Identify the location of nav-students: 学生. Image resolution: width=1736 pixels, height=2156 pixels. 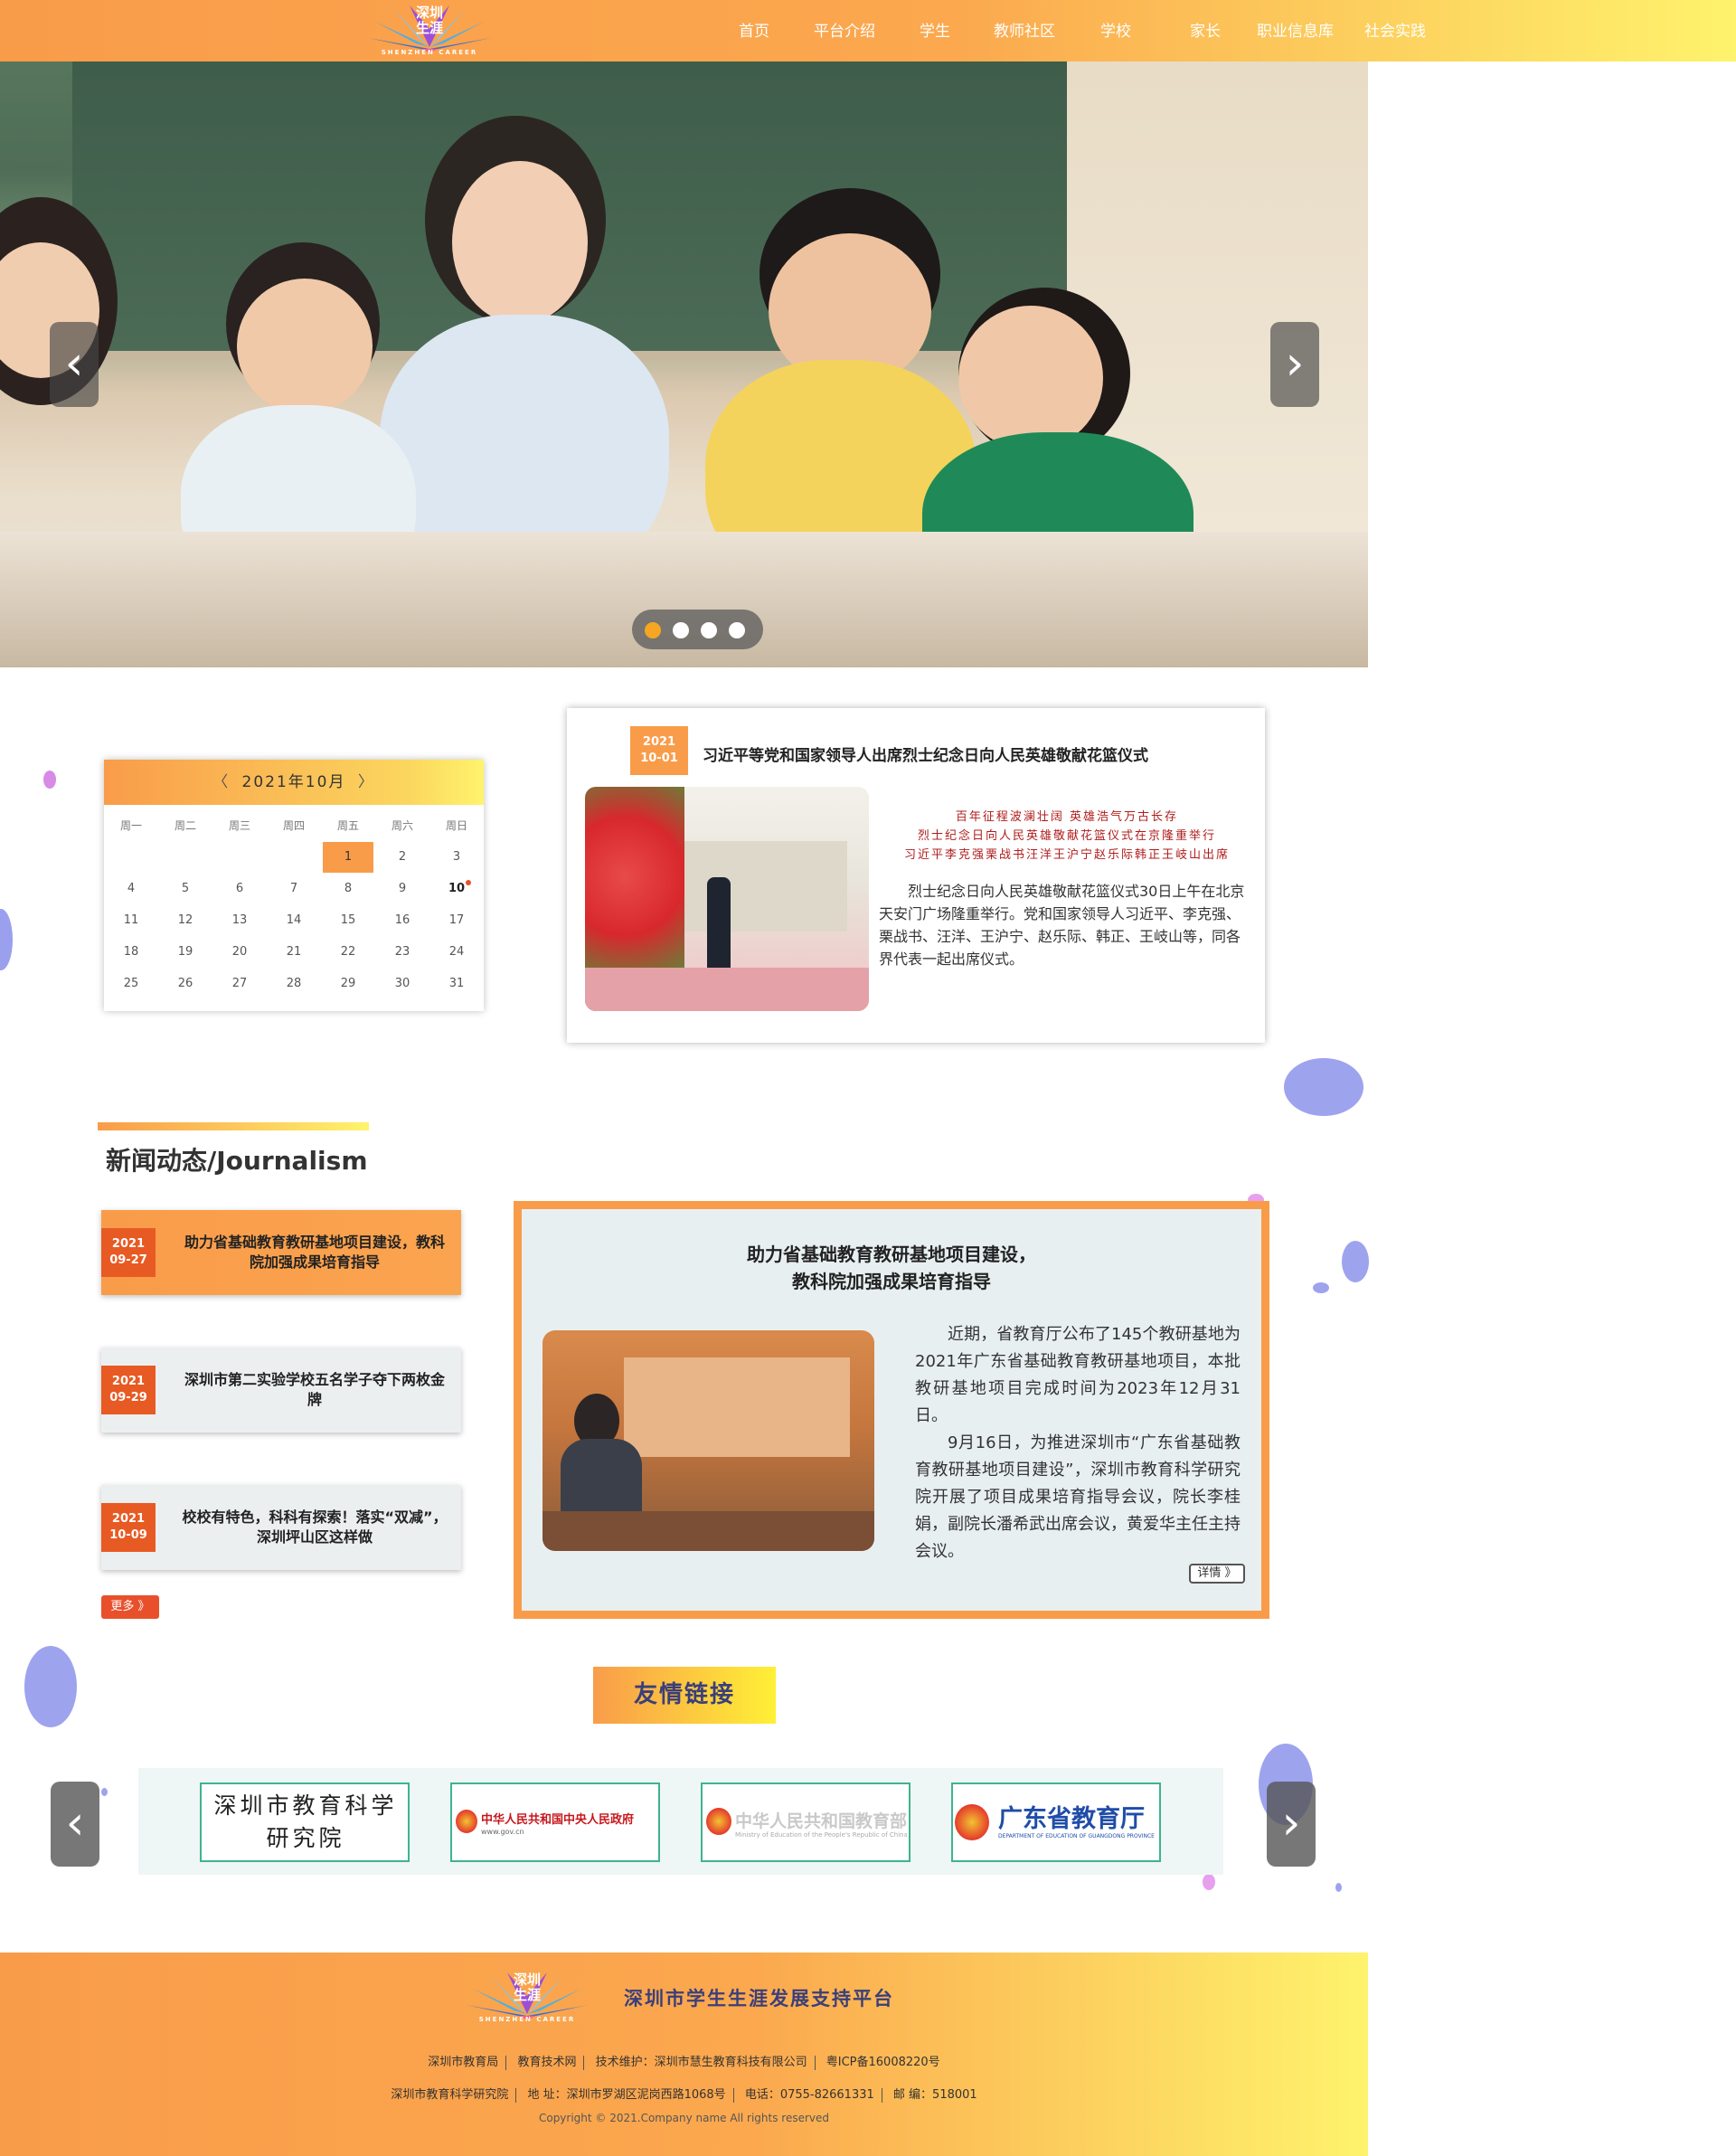
(935, 31).